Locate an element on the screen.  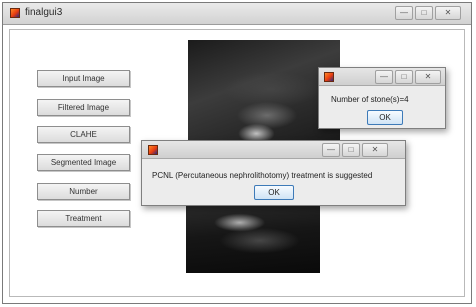
window-controls: — □ ✕ is located at coordinates (428, 13).